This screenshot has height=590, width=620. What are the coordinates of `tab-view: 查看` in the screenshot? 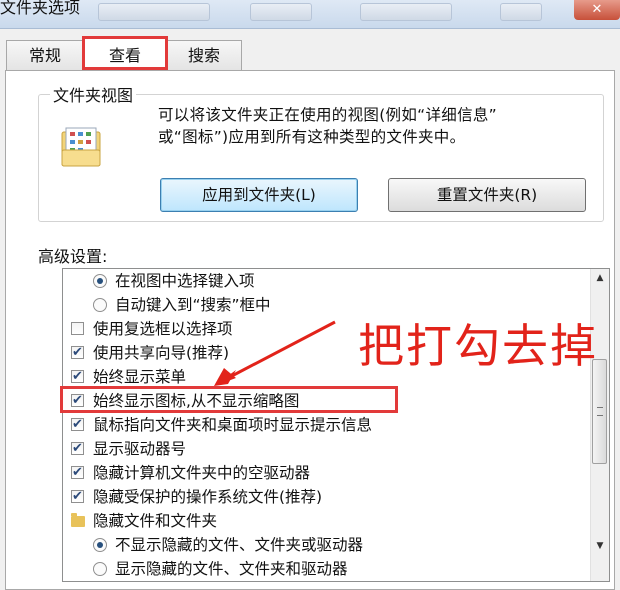 It's located at (125, 53).